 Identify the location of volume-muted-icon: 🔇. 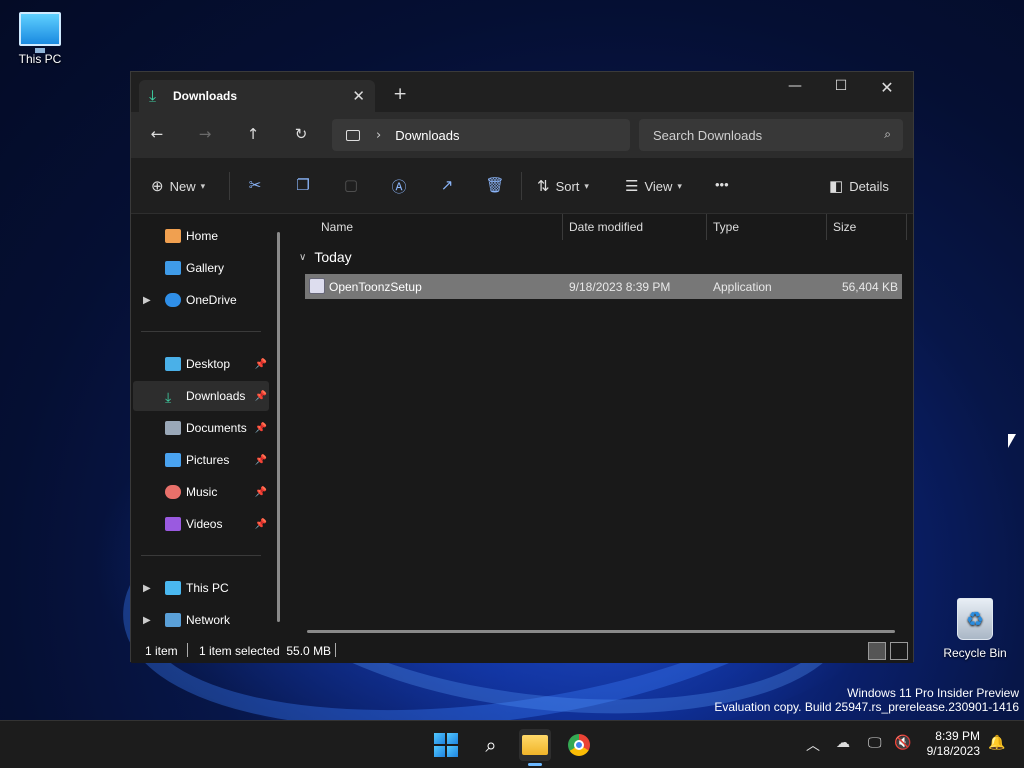
(902, 743).